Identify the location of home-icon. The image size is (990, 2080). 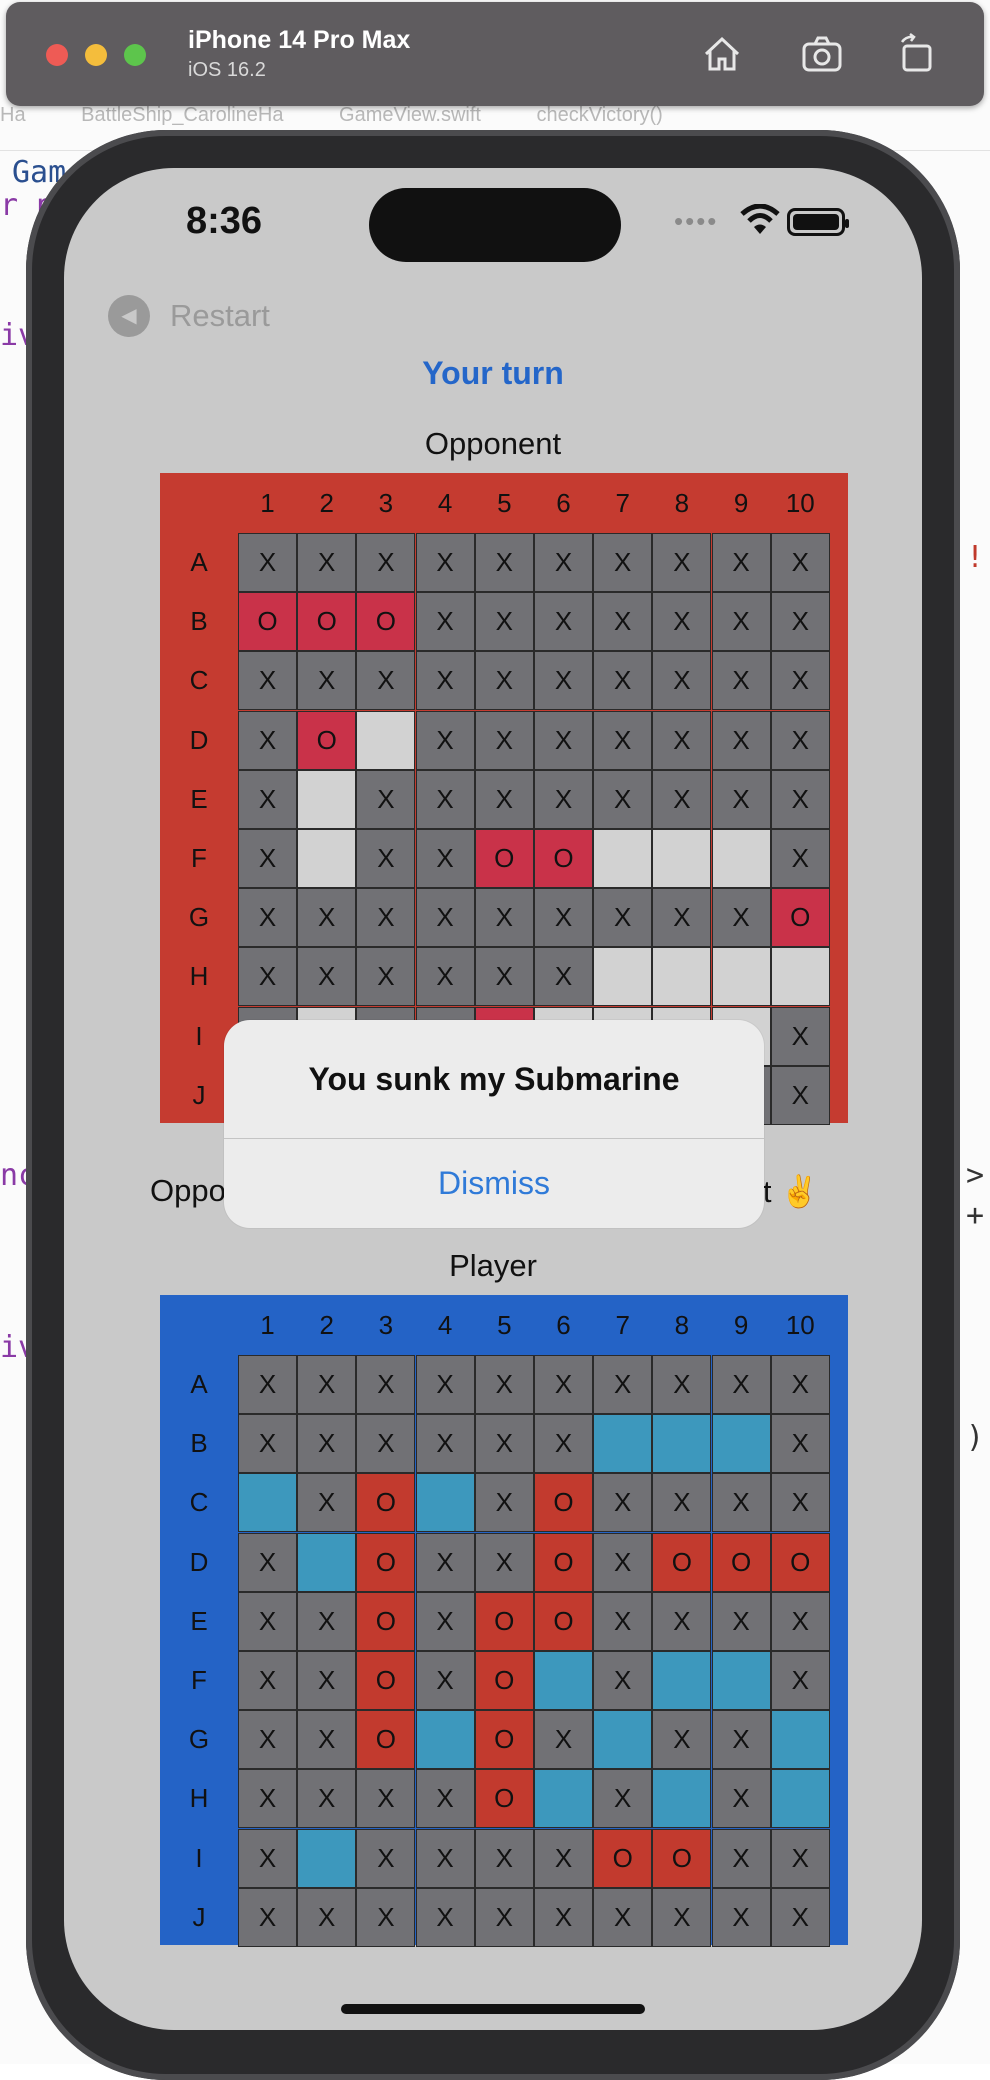
(722, 54).